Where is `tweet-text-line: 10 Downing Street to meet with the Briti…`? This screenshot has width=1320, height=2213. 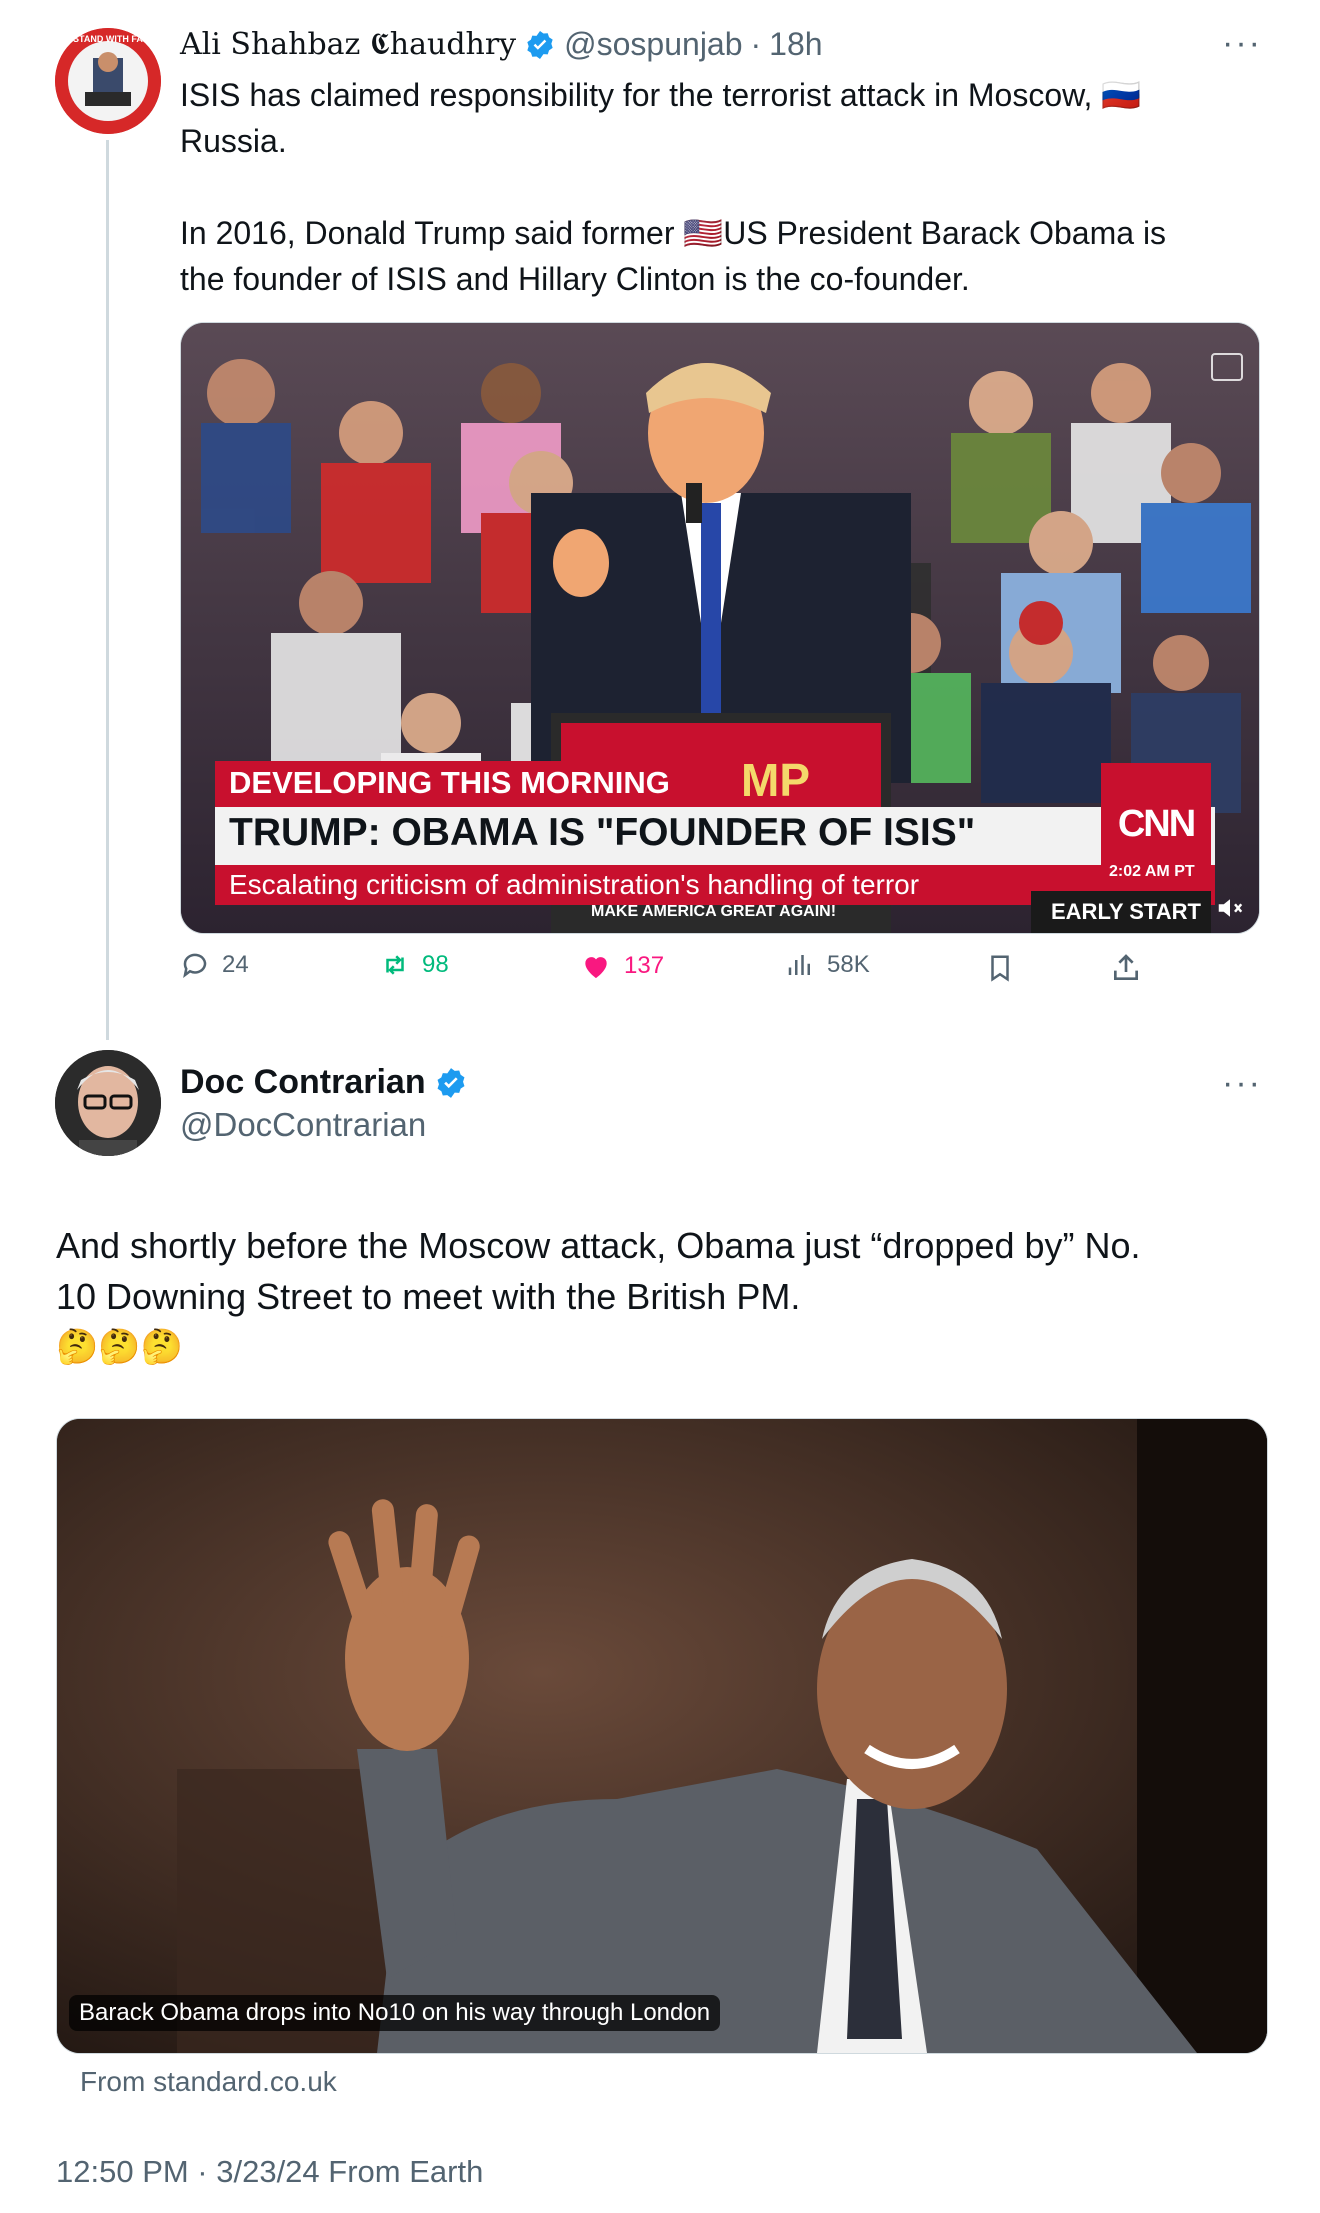
tweet-text-line: 10 Downing Street to meet with the Briti… is located at coordinates (428, 1296).